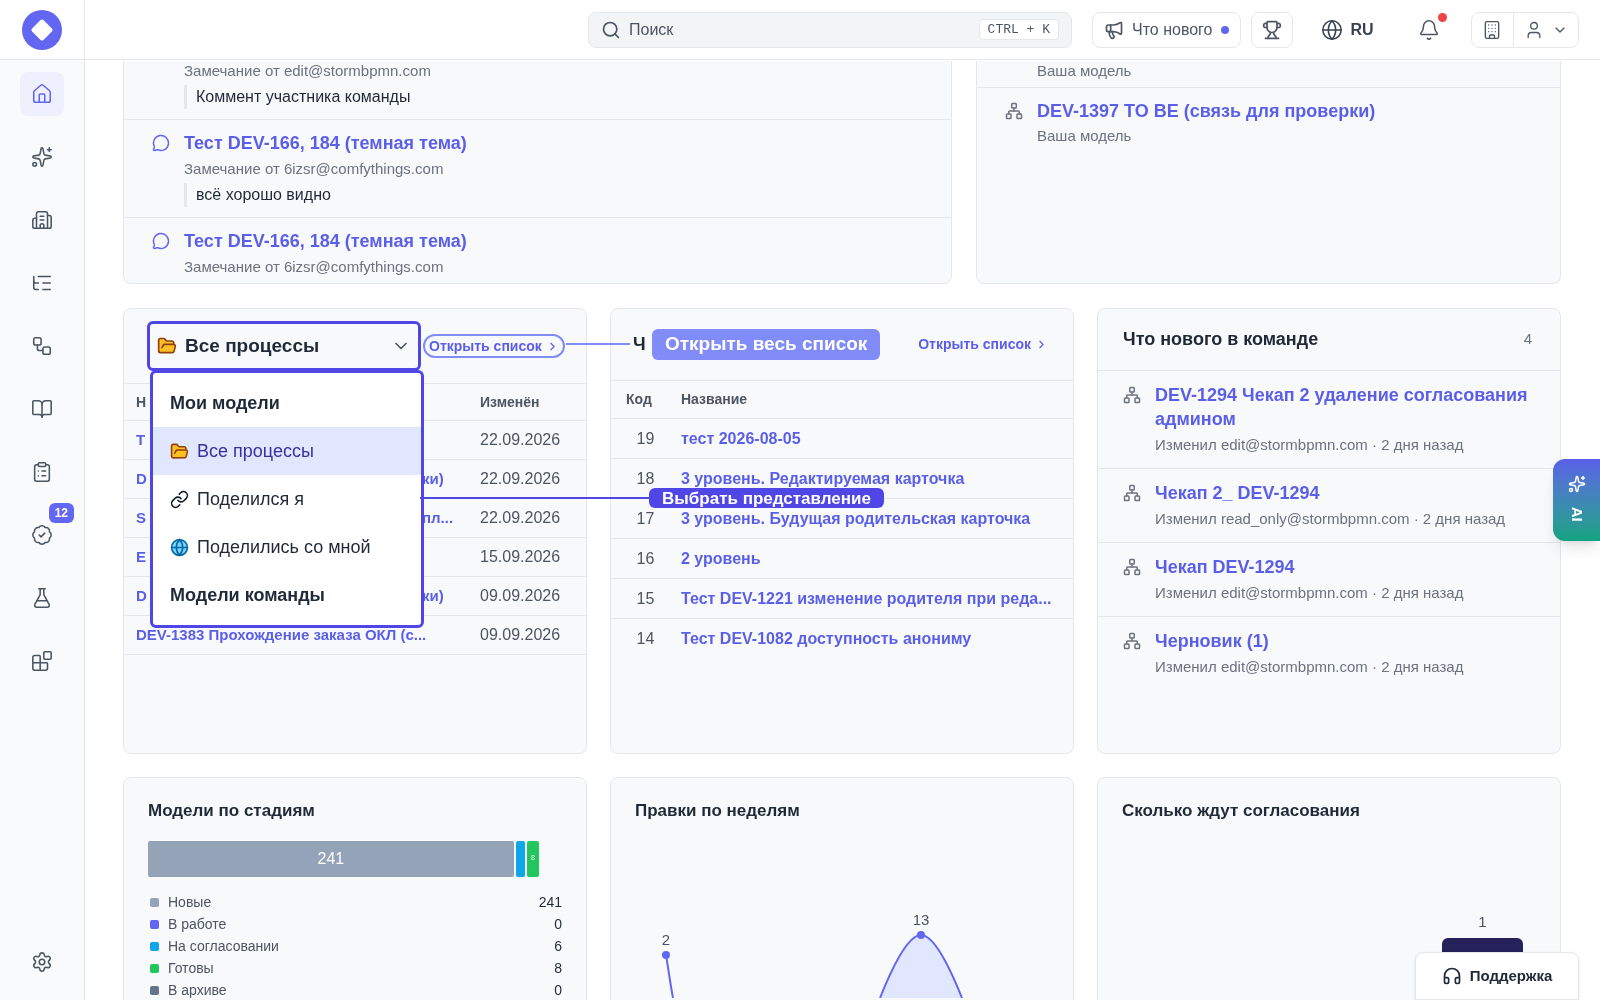  What do you see at coordinates (61, 513) in the screenshot?
I see `count-badge: 12` at bounding box center [61, 513].